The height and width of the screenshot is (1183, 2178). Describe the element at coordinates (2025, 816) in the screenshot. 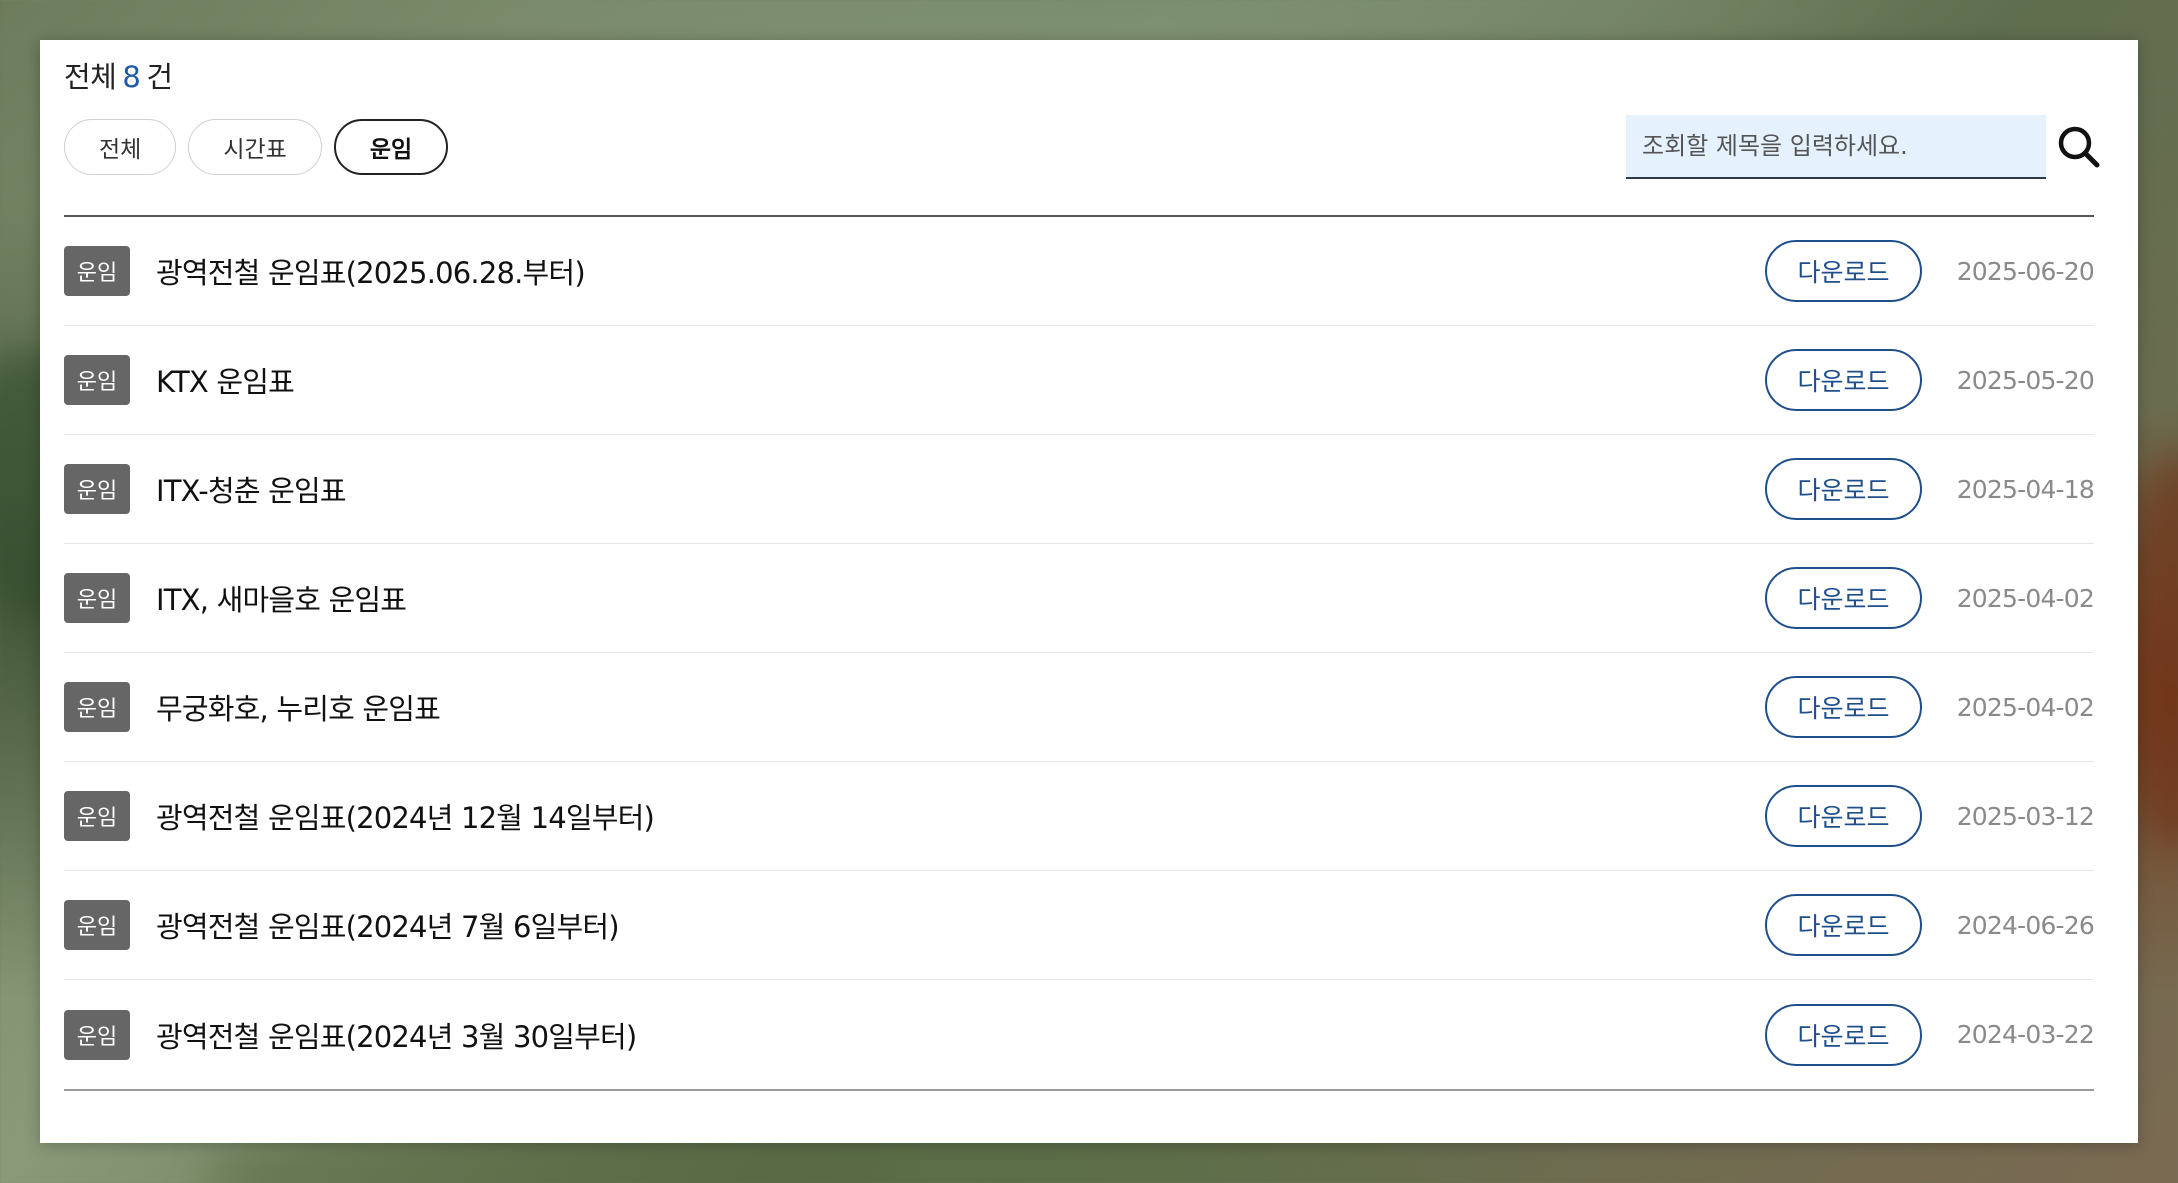

I see `item-date: 2025-03-12` at that location.